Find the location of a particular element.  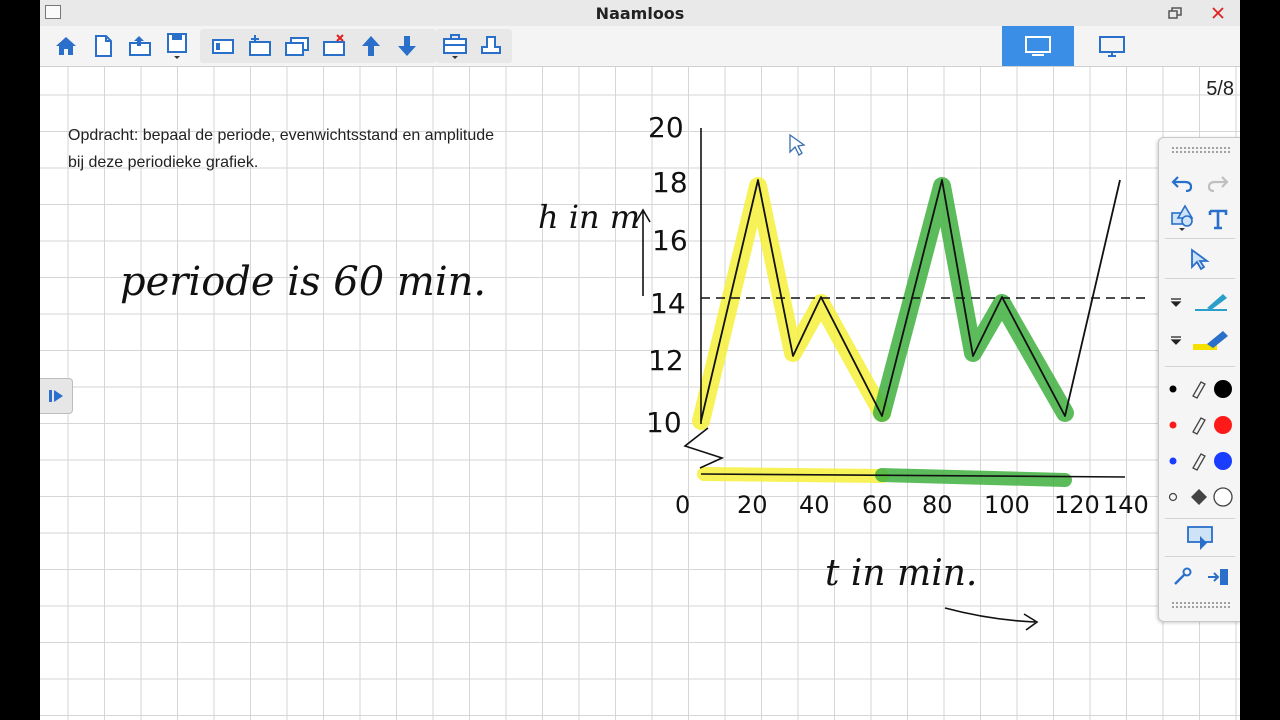

x-tick-20: 20 is located at coordinates (752, 505).